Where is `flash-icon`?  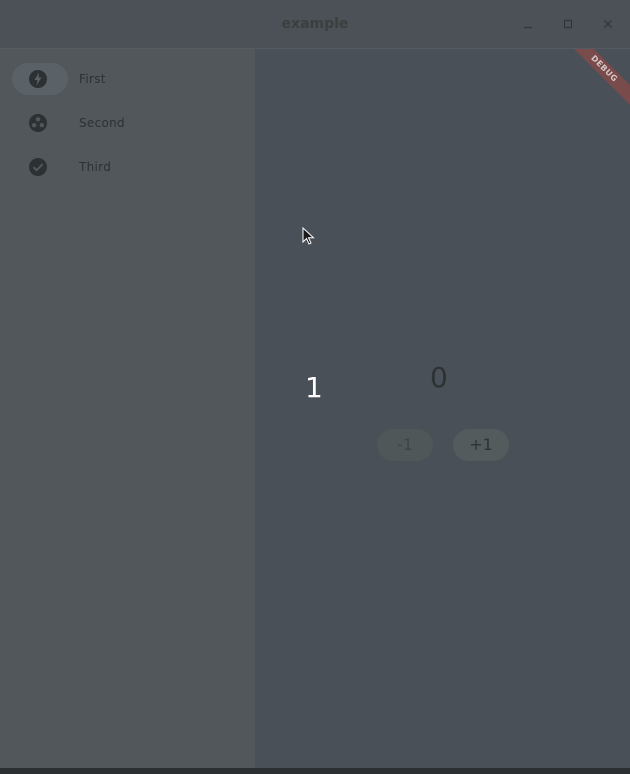
flash-icon is located at coordinates (38, 79).